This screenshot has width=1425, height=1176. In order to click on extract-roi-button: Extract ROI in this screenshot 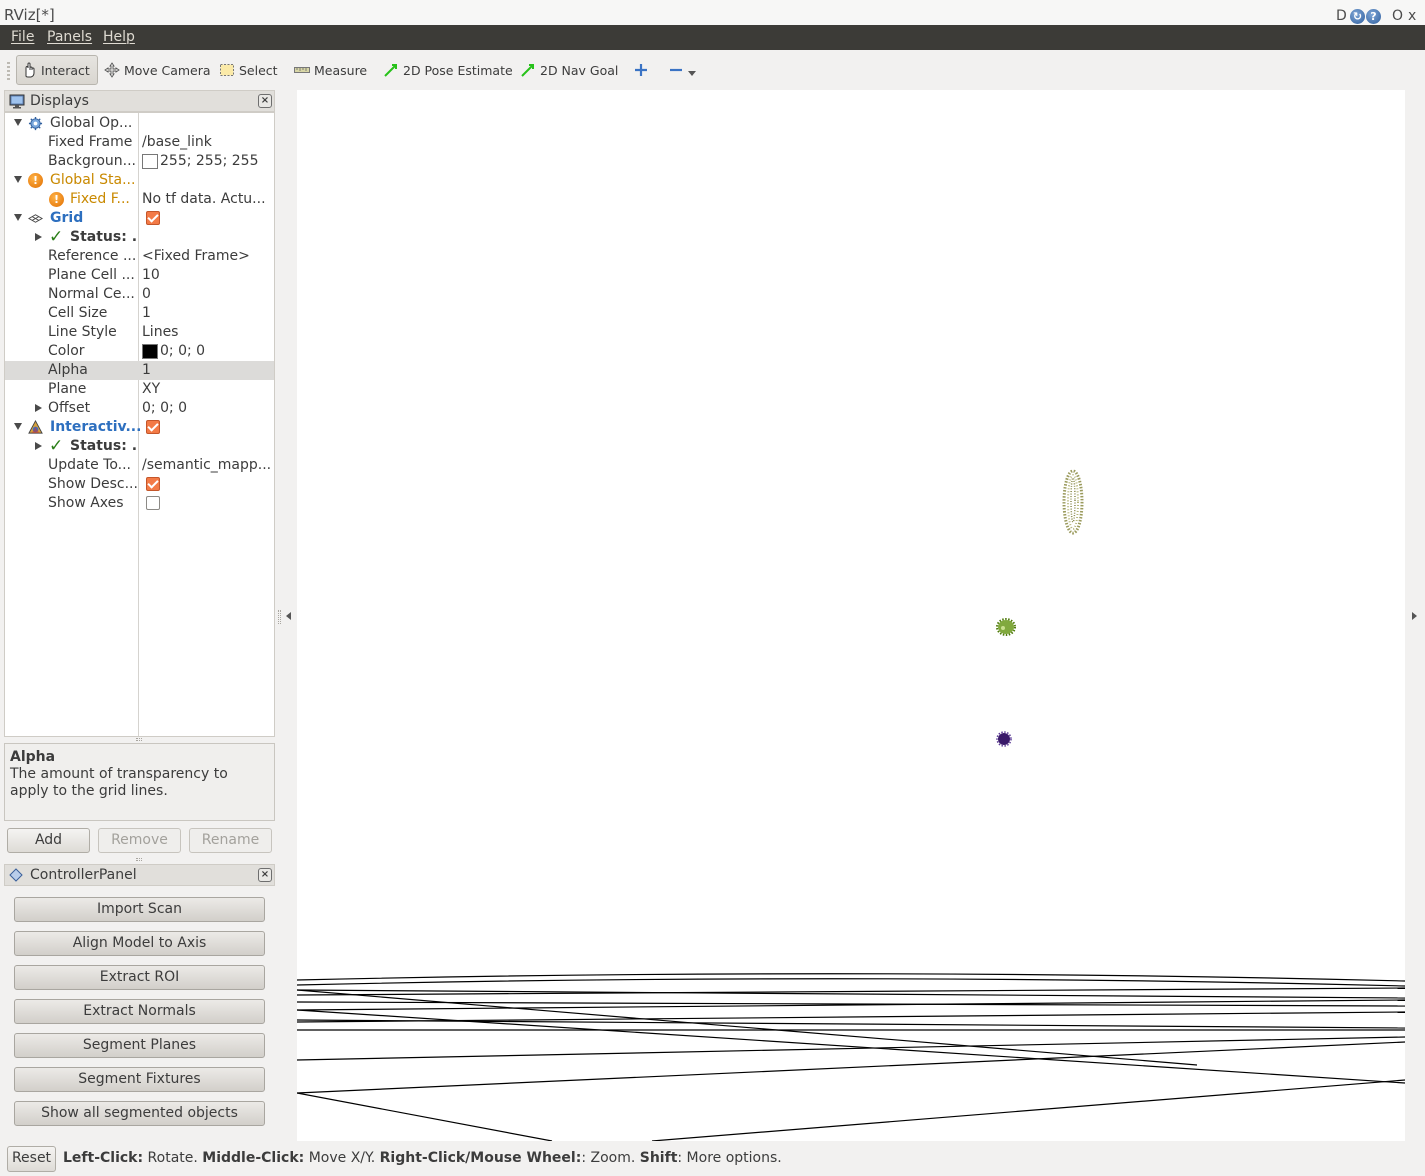, I will do `click(139, 977)`.